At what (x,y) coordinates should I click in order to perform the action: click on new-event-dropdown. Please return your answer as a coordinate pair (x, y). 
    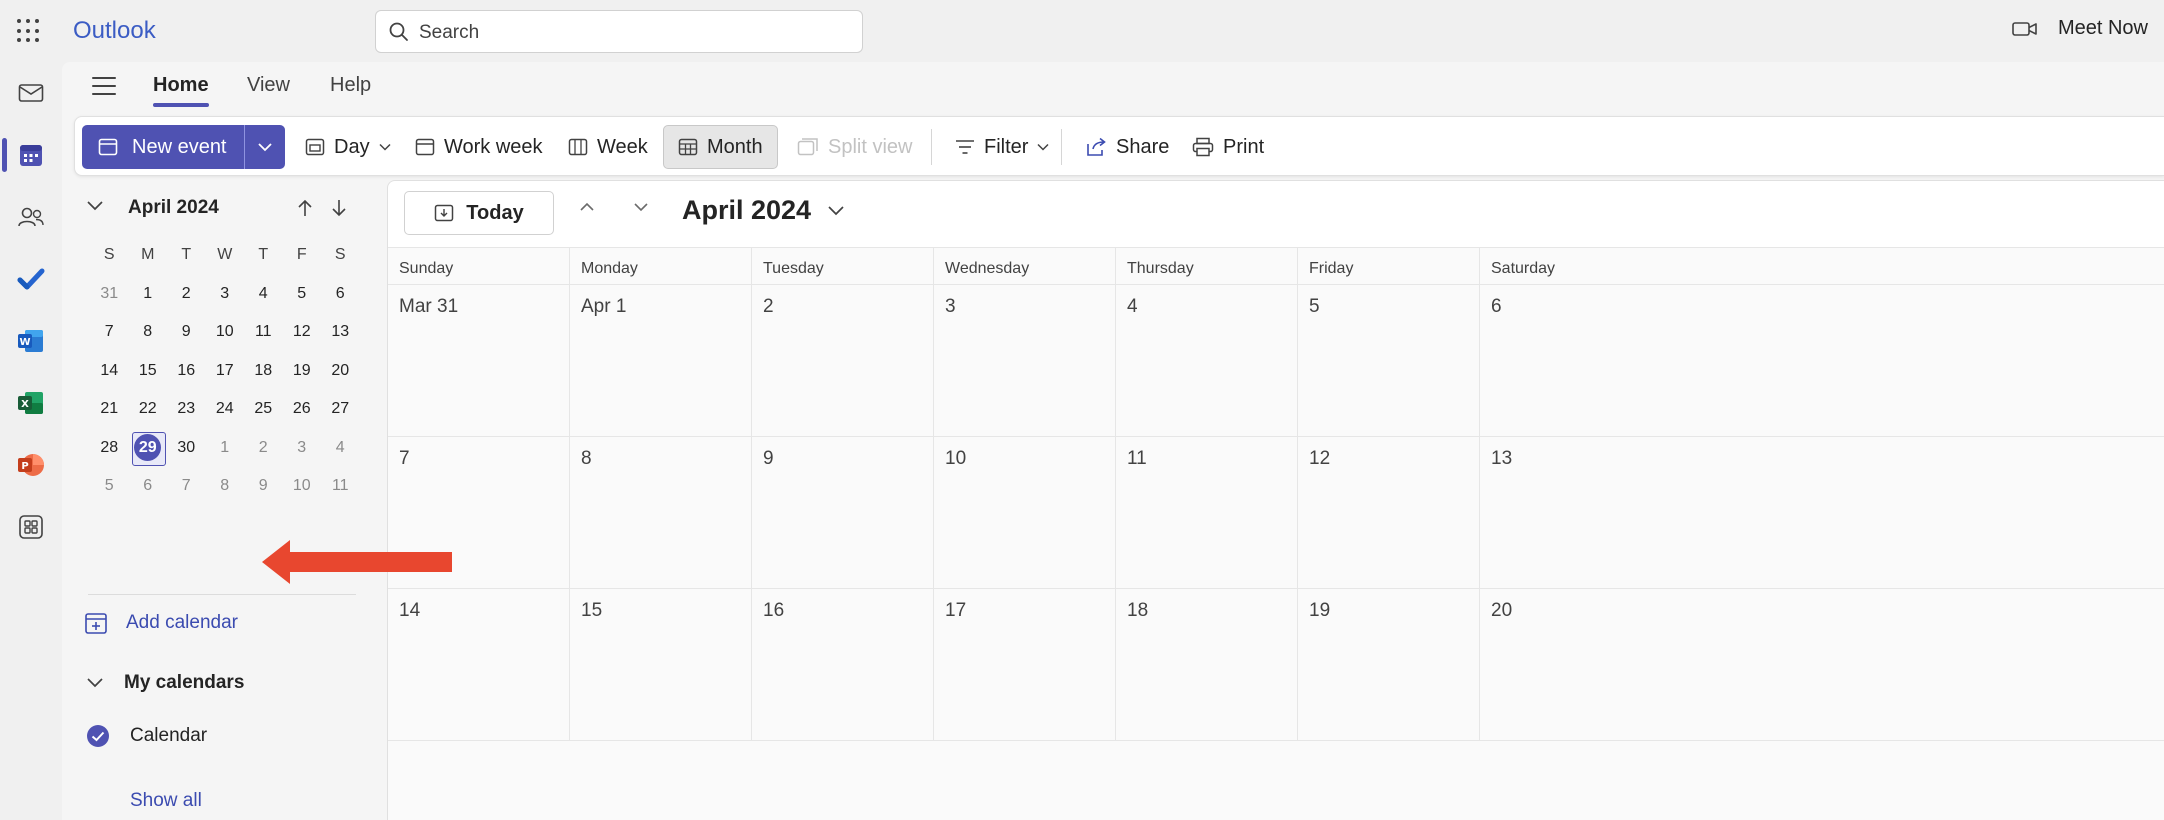
    Looking at the image, I should click on (265, 147).